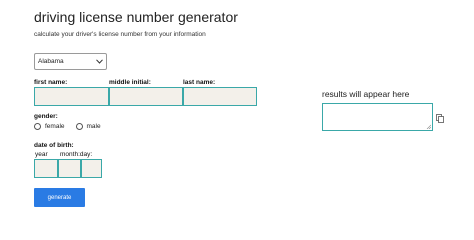 This screenshot has width=474, height=240. I want to click on state-select: Alabama, so click(70, 61).